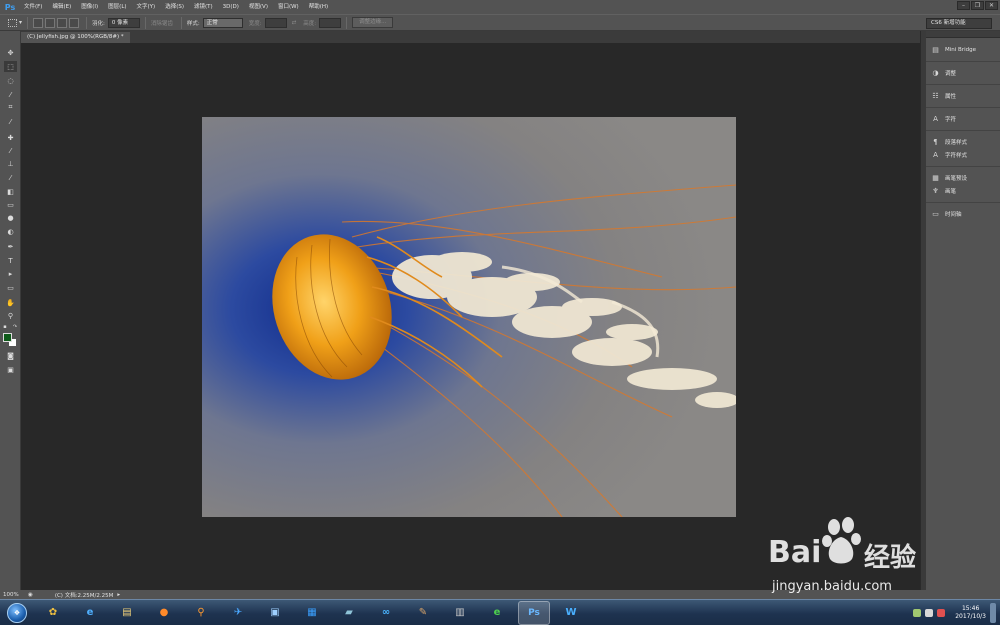 The width and height of the screenshot is (1000, 625). Describe the element at coordinates (74, 22) in the screenshot. I see `intersect-selection-icon` at that location.